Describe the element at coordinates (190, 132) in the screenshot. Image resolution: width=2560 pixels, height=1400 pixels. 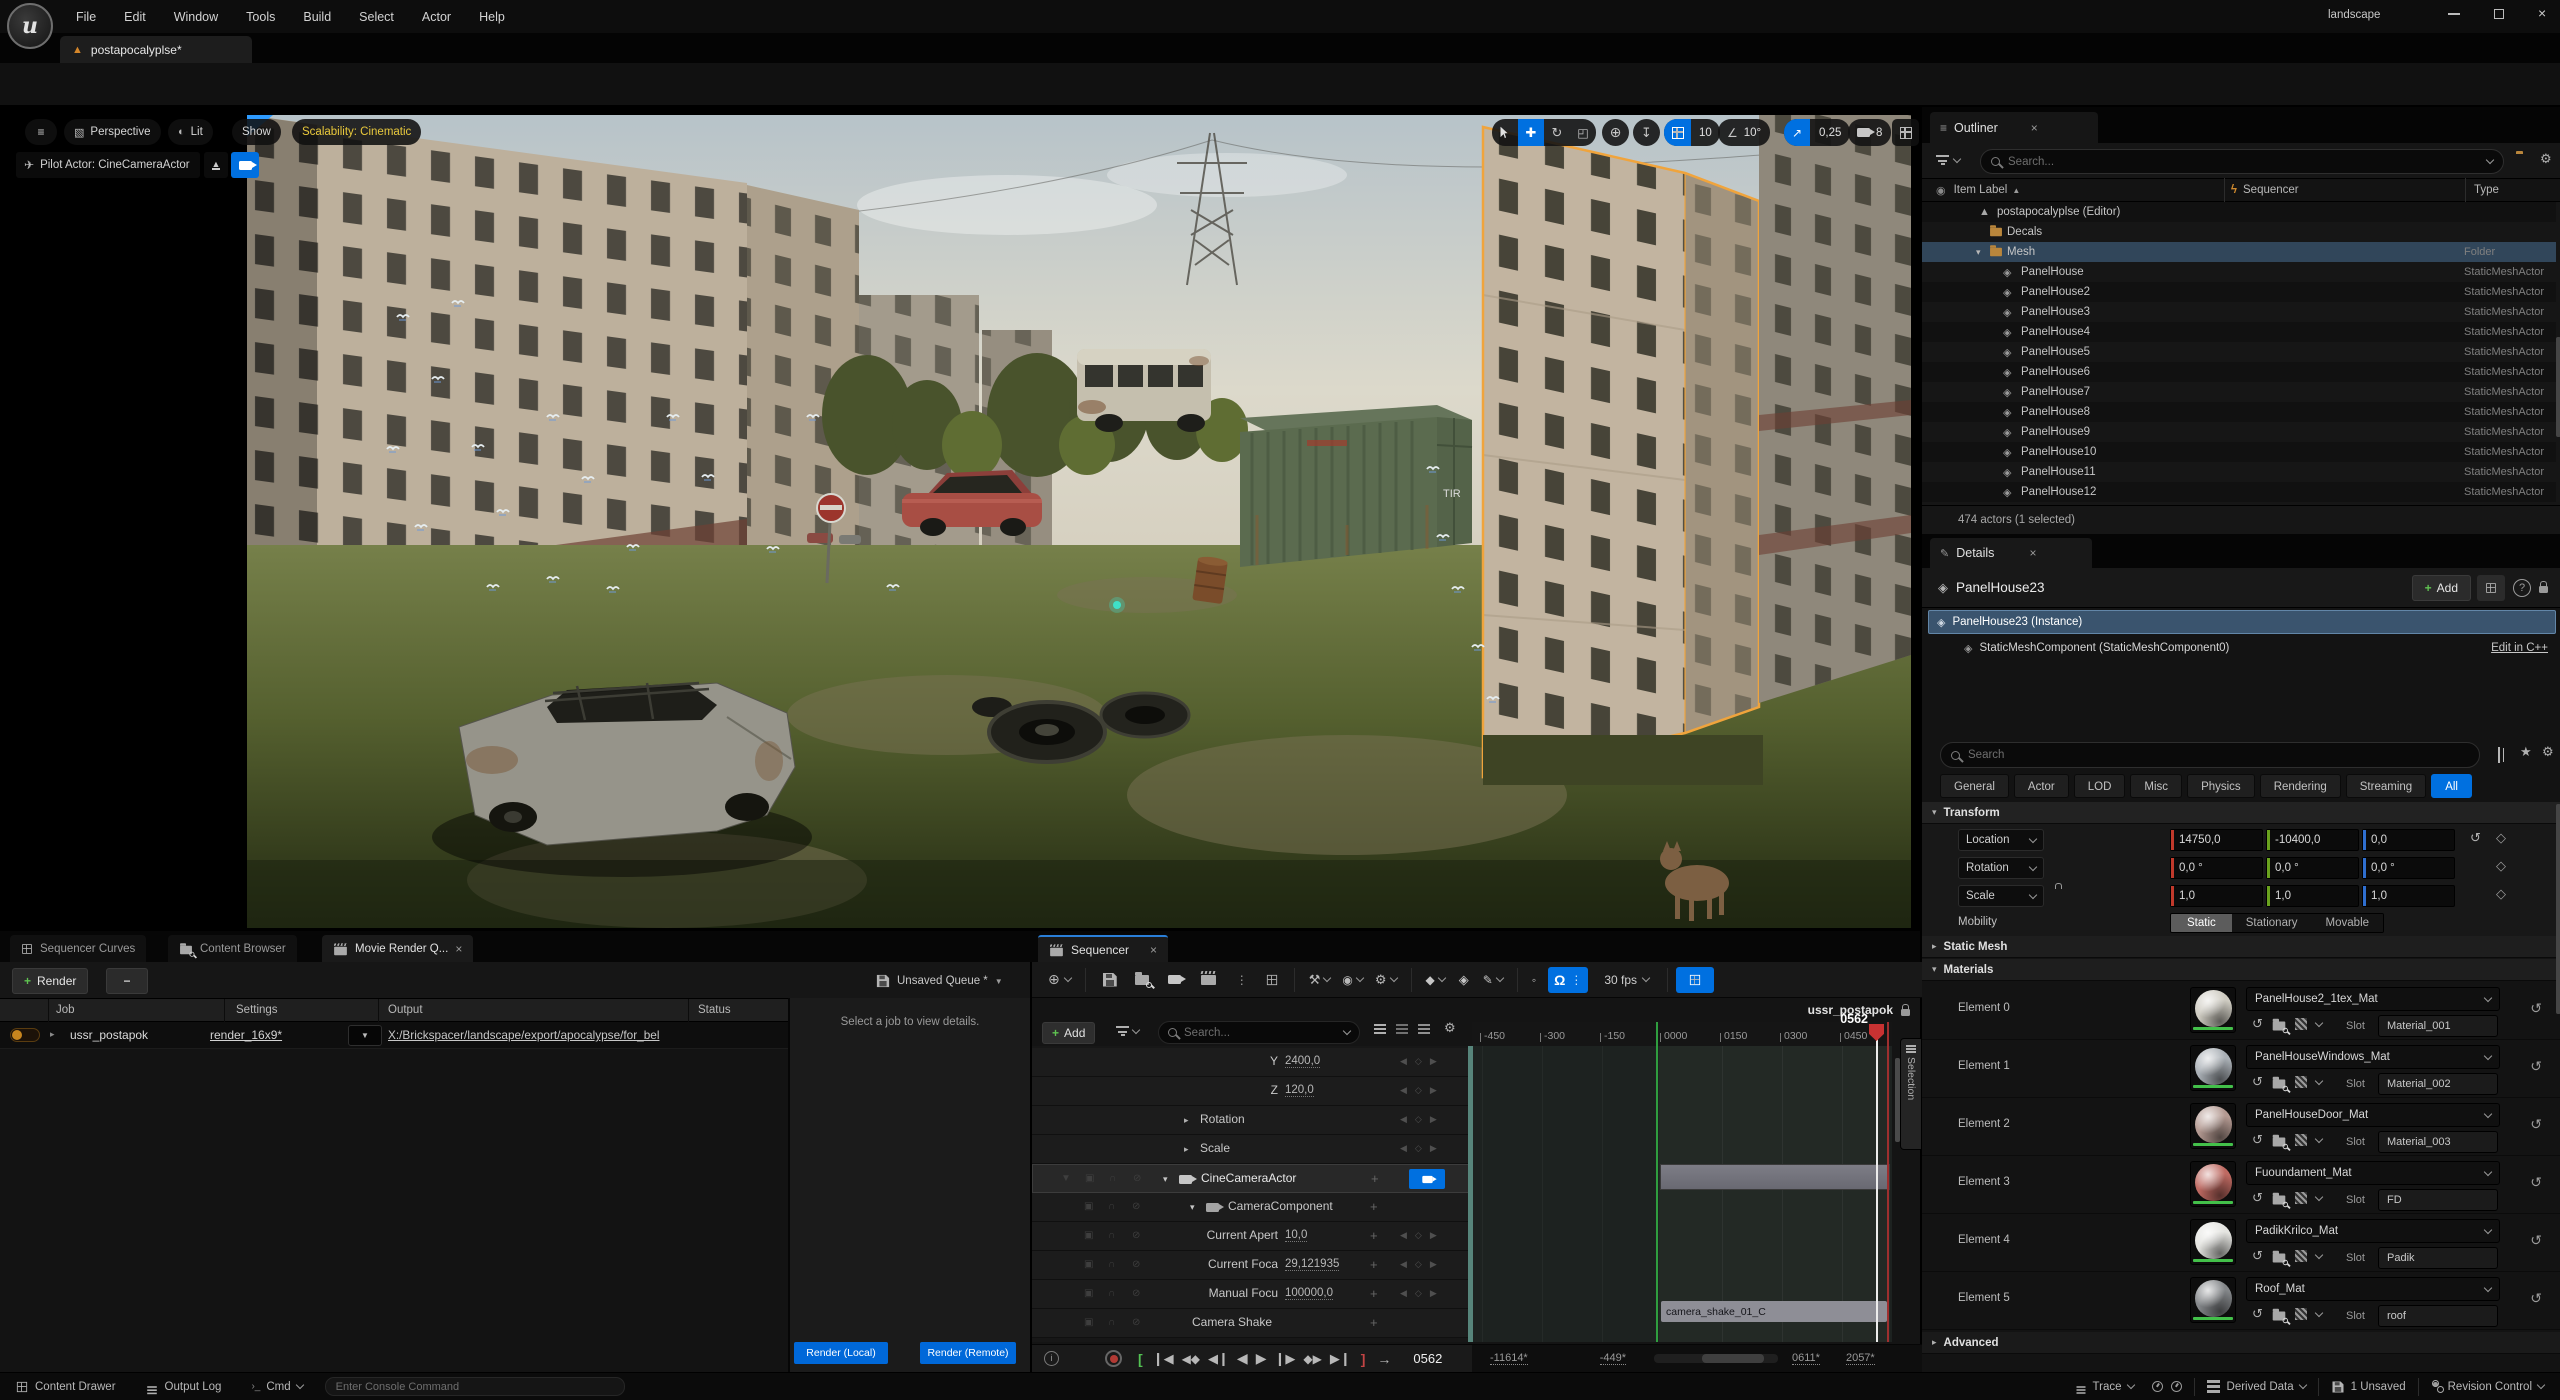
I see `lit-button: ◐ Lit` at that location.